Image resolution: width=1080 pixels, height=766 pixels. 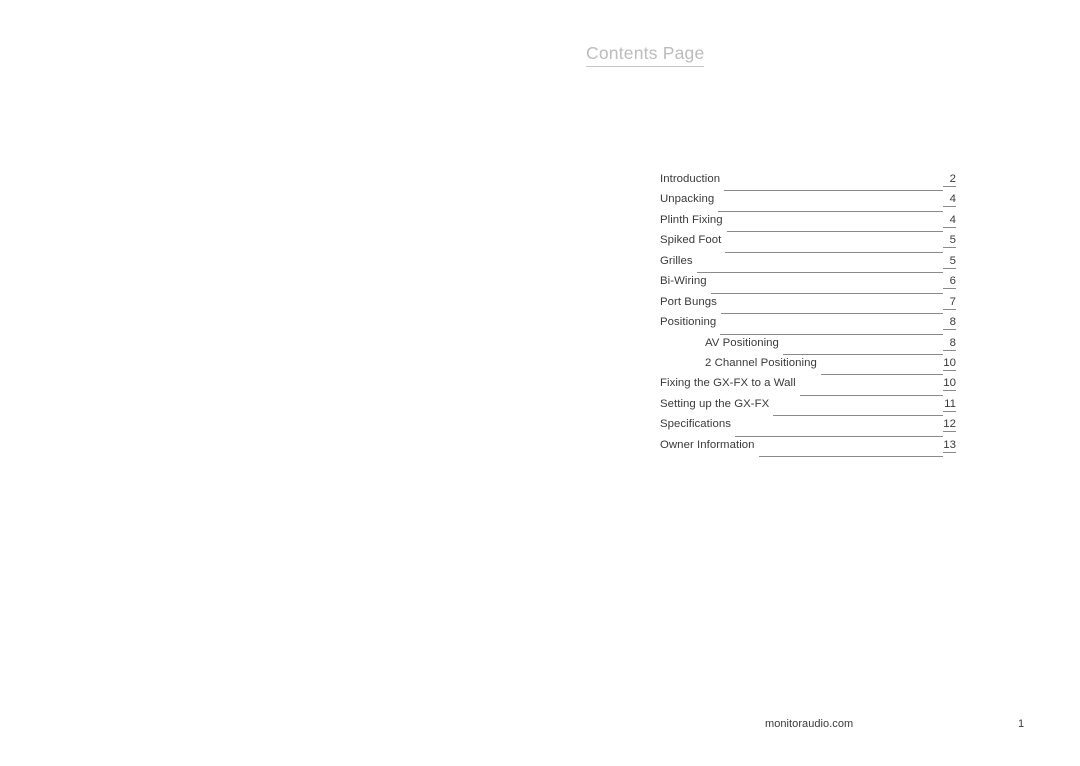 What do you see at coordinates (808, 347) in the screenshot?
I see `toc-entry: AV Positioning 8` at bounding box center [808, 347].